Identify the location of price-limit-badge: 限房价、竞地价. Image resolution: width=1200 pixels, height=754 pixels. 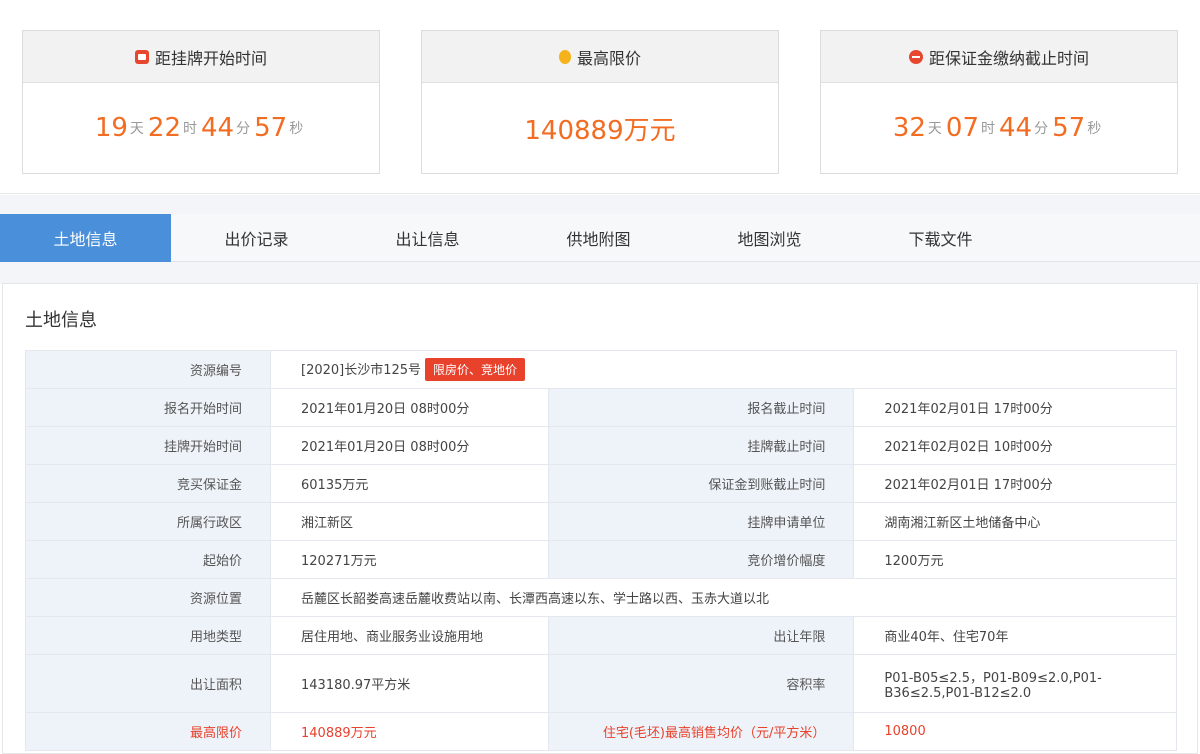
(475, 369).